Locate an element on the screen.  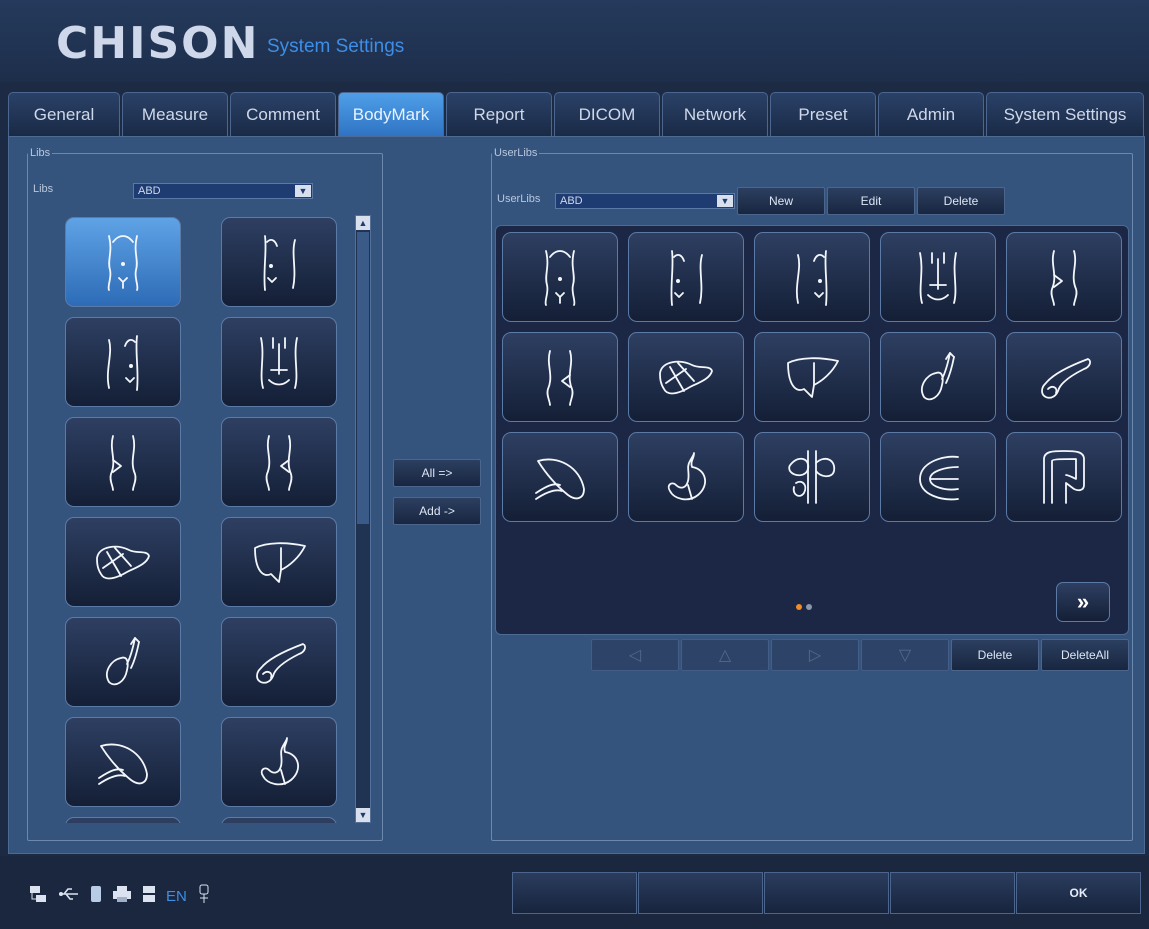
window-title: System Settings is located at coordinates (336, 46).